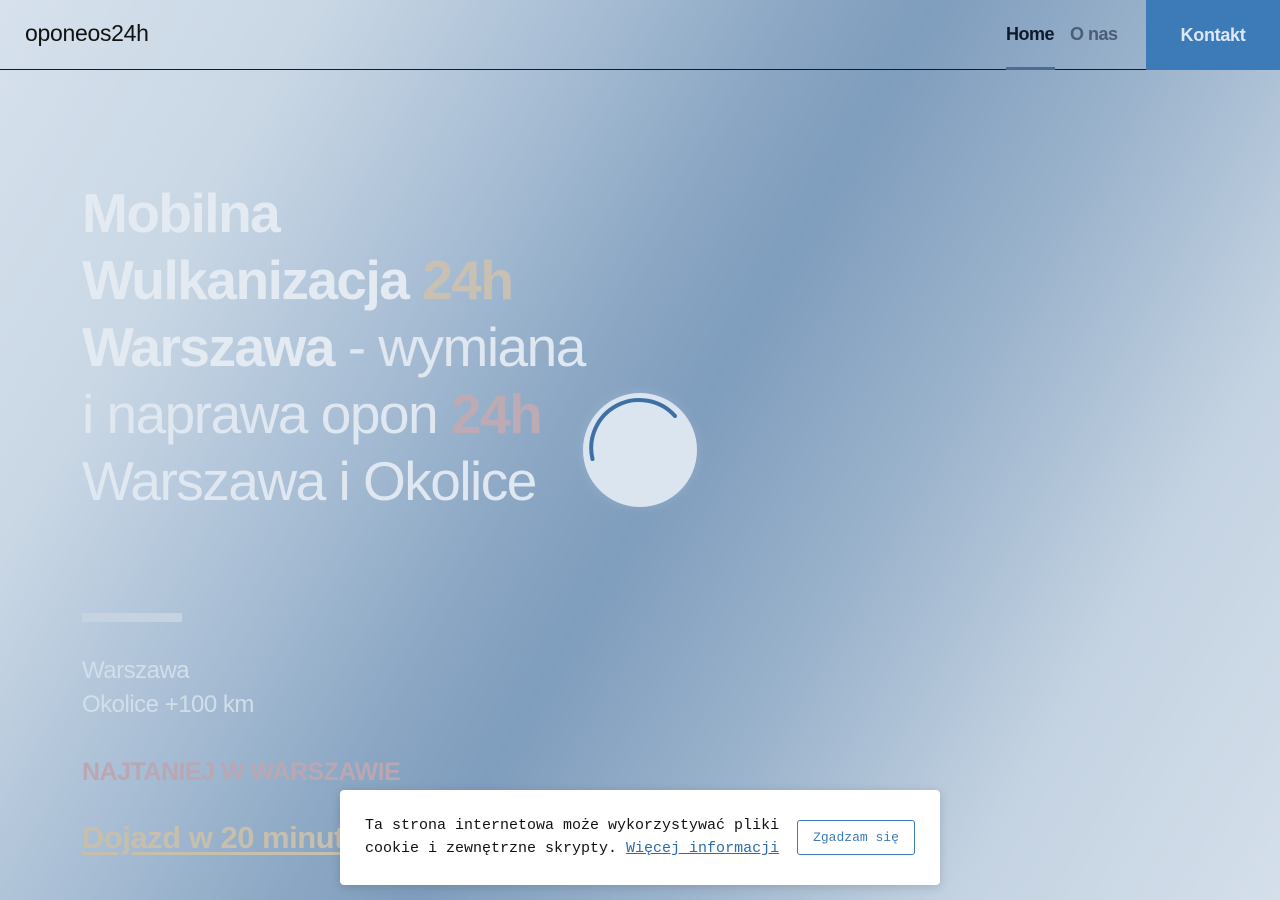  I want to click on hero-wymiana: - wymiana, so click(460, 347).